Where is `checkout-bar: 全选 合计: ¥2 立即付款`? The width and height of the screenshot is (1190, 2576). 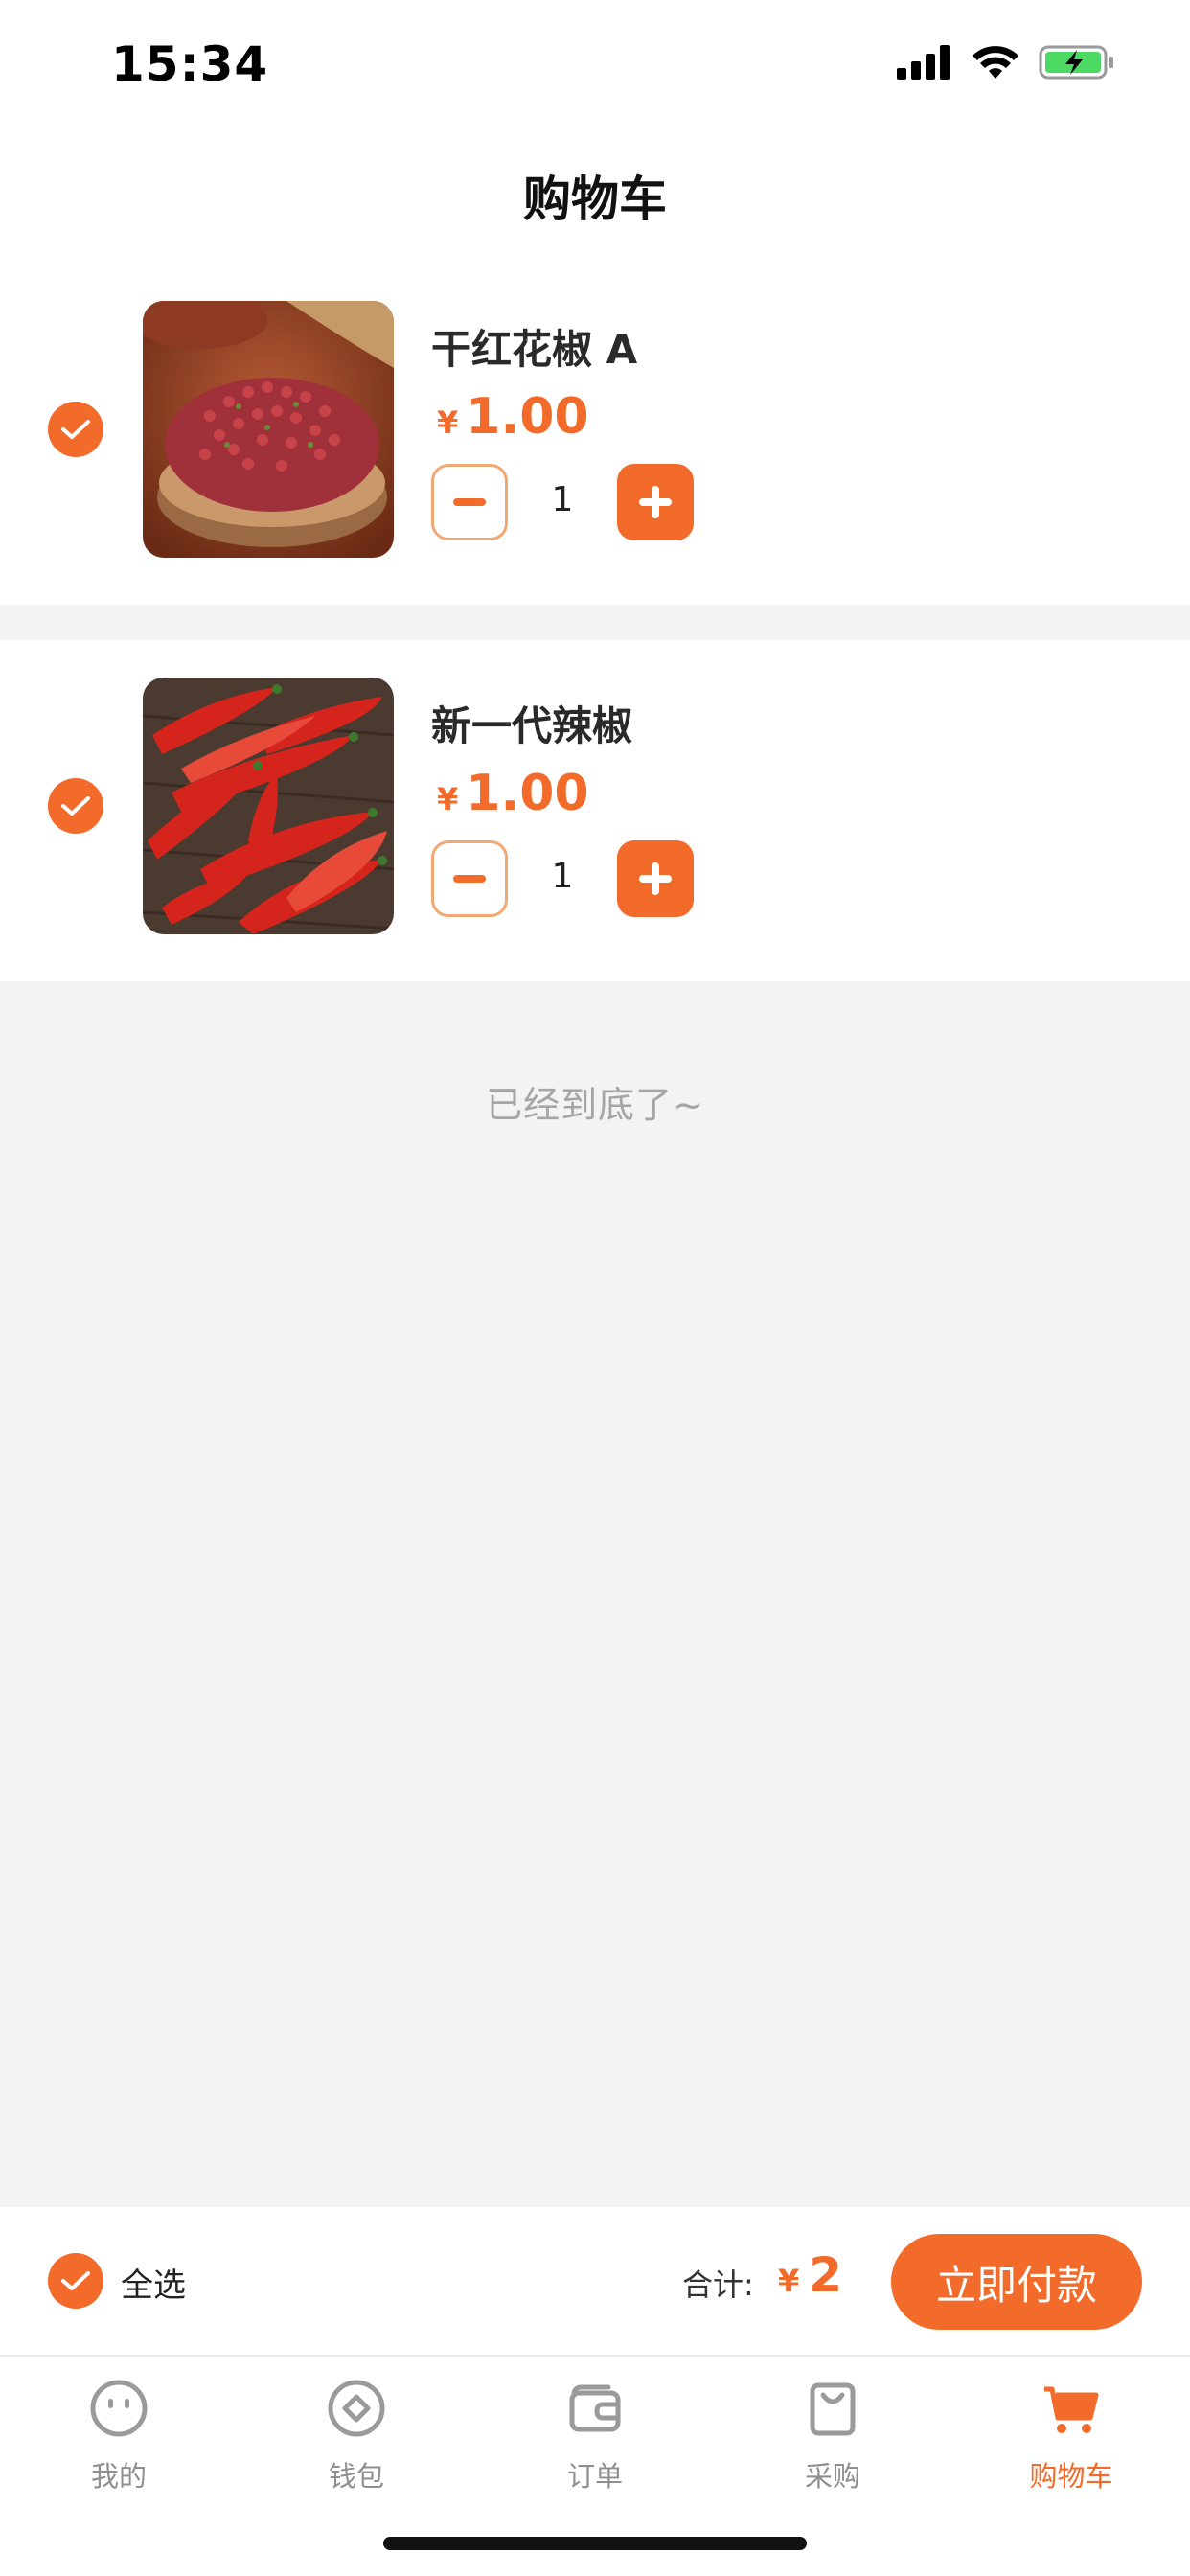 checkout-bar: 全选 合计: ¥2 立即付款 is located at coordinates (595, 2281).